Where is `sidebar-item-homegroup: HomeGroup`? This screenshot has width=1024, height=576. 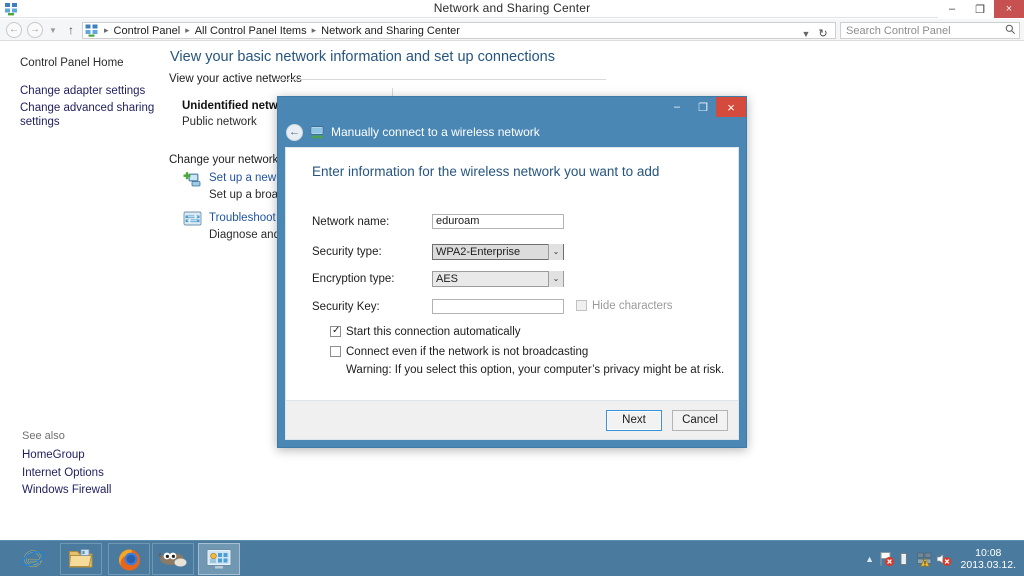 sidebar-item-homegroup: HomeGroup is located at coordinates (92, 455).